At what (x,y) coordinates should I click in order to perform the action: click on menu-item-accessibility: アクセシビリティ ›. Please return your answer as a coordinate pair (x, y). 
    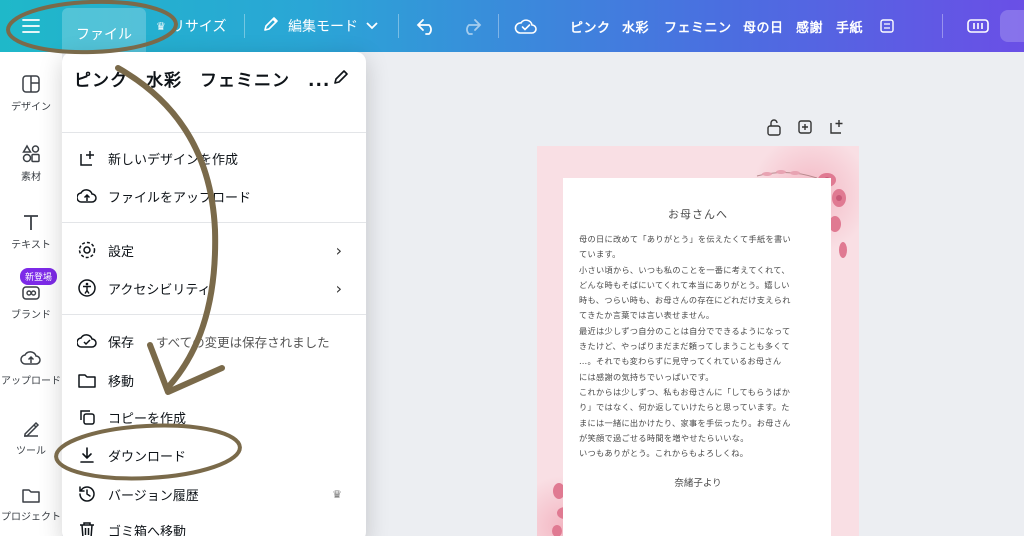
    Looking at the image, I should click on (216, 288).